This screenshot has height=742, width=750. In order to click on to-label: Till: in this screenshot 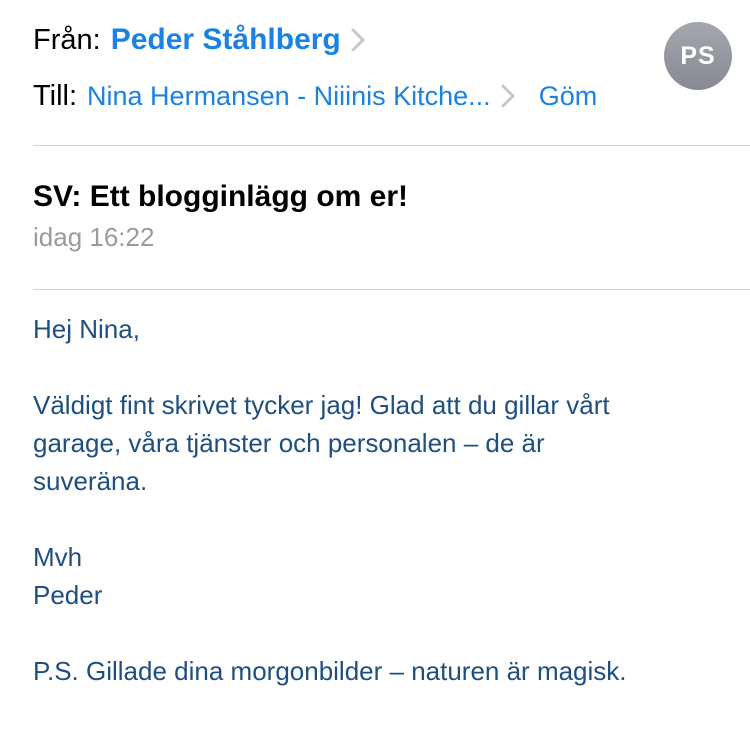, I will do `click(55, 95)`.